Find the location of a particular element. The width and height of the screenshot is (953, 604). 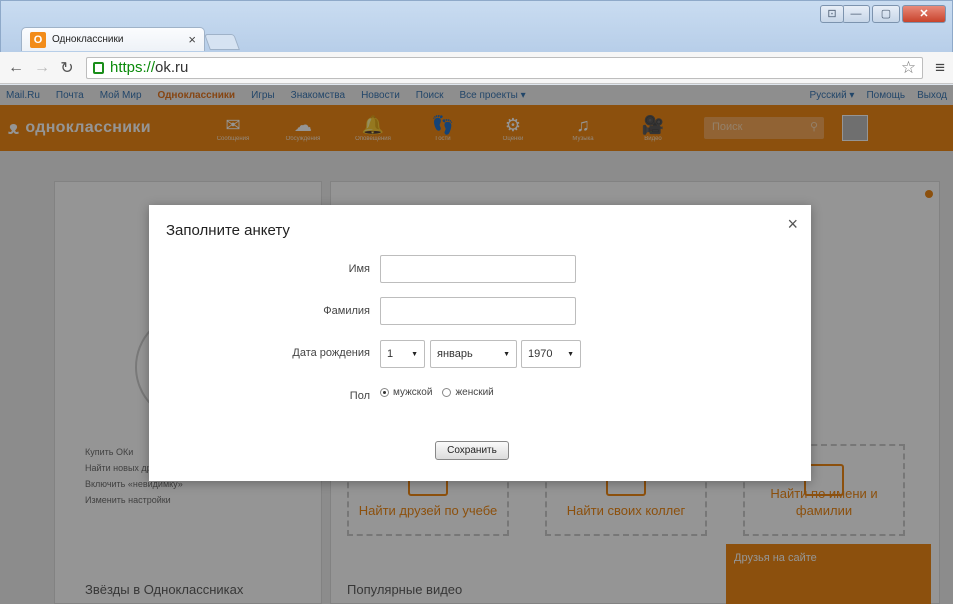

save-button: Сохранить is located at coordinates (472, 450).